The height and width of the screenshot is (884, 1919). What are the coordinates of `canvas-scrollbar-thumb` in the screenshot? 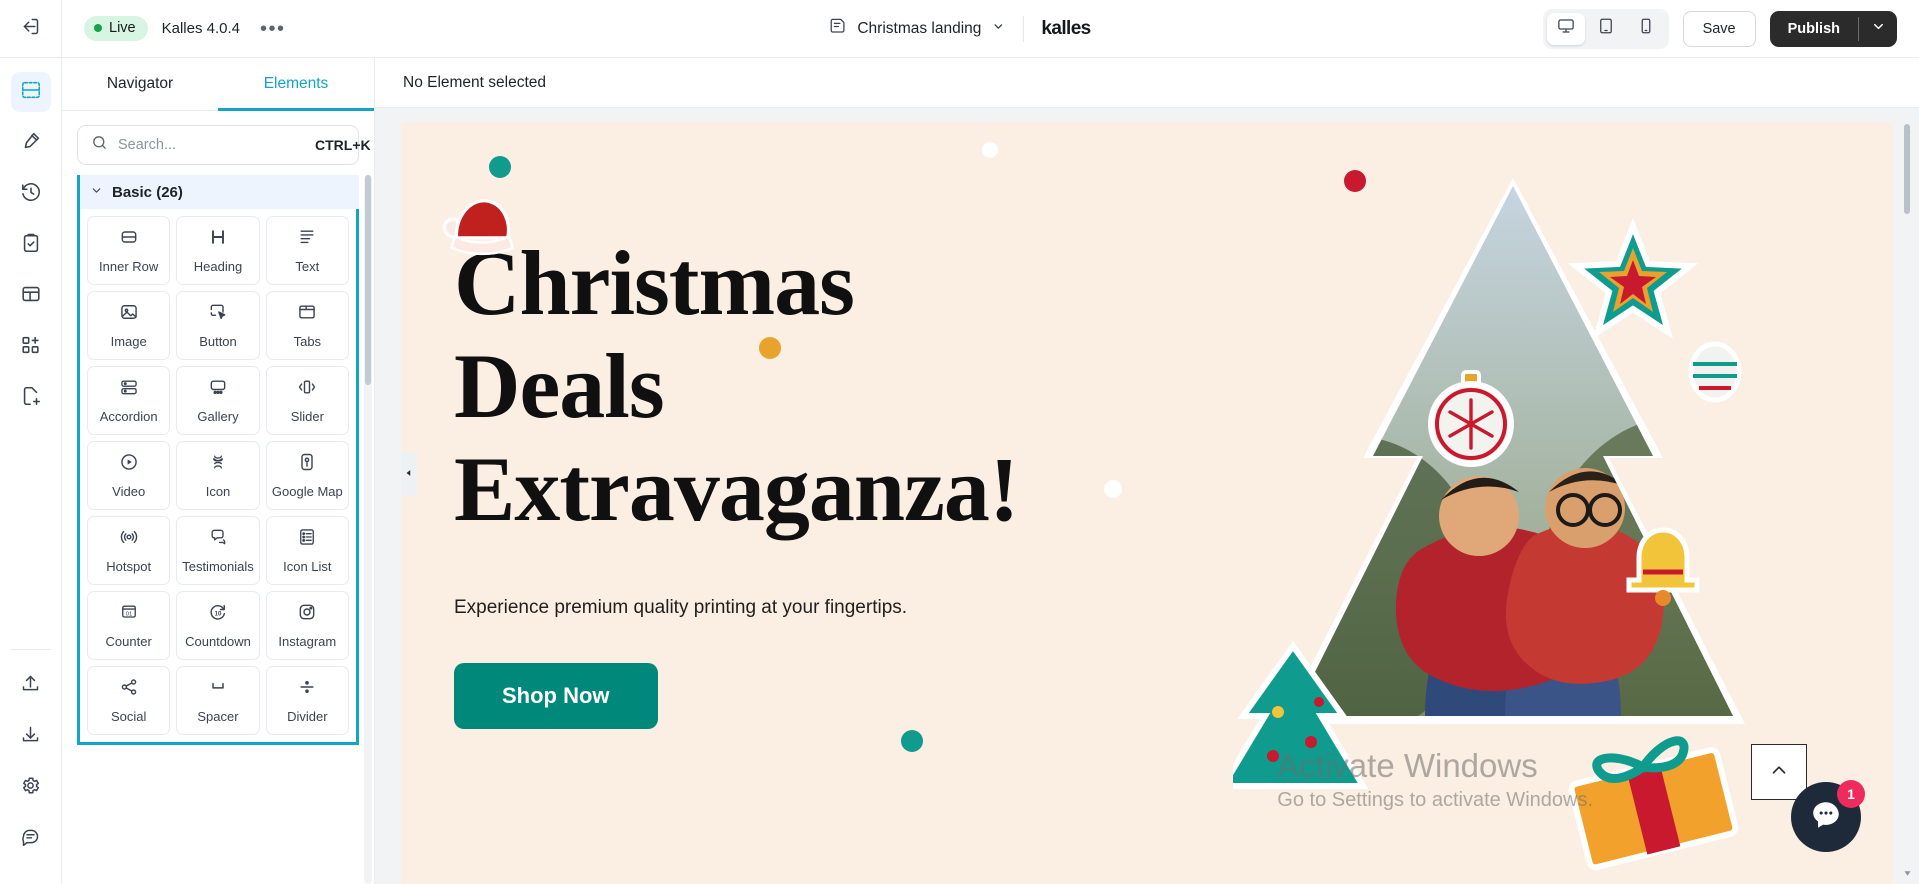 It's located at (1907, 169).